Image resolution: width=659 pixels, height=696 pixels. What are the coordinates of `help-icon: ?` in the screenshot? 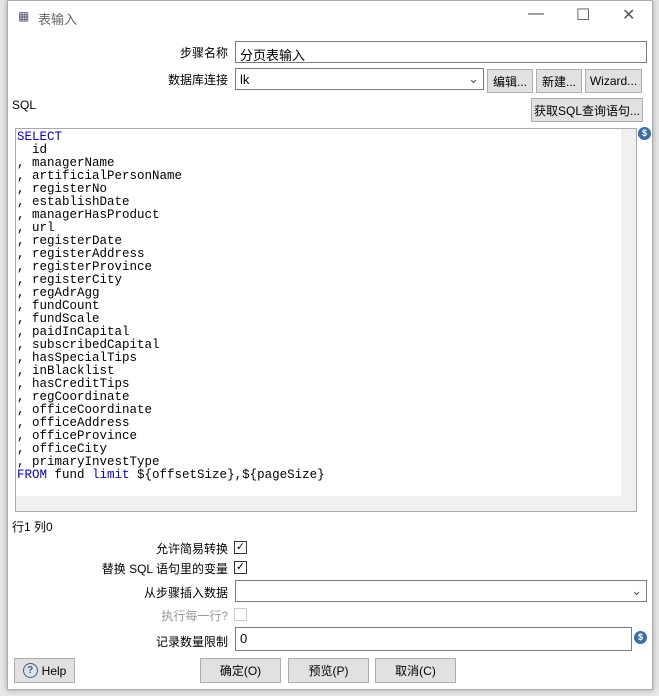 It's located at (30, 670).